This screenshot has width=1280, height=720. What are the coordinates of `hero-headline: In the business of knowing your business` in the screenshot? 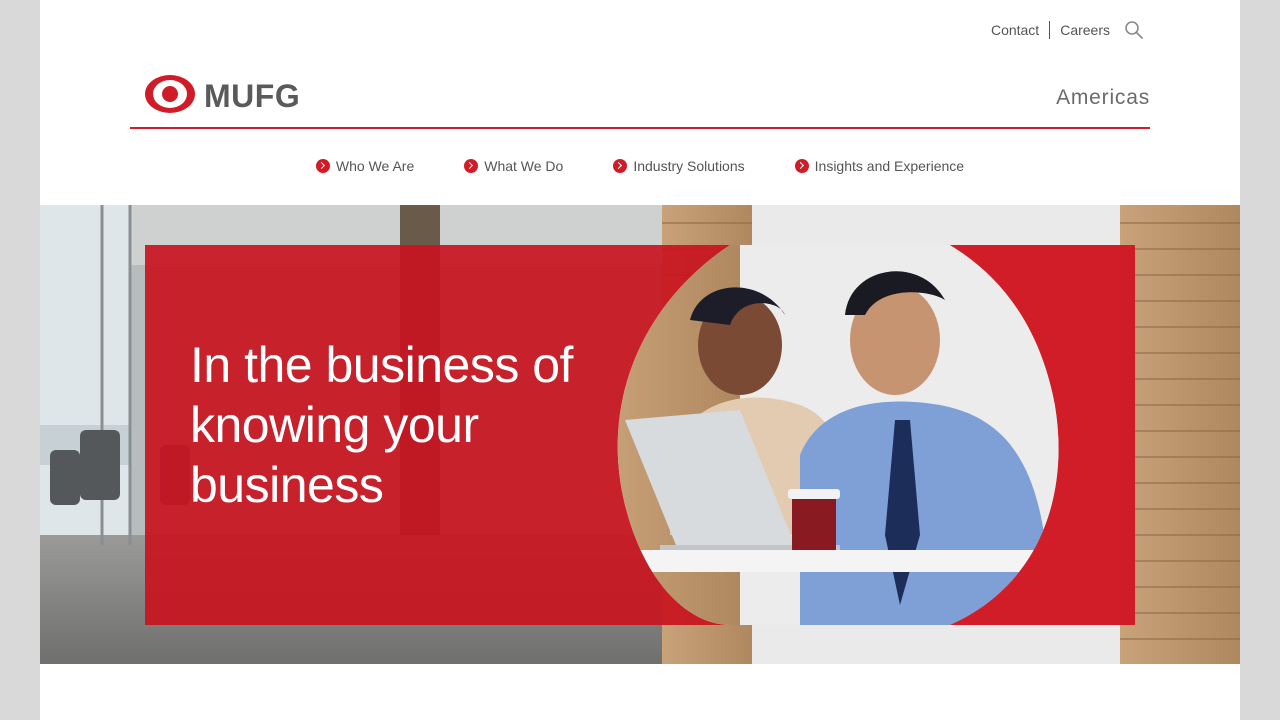 It's located at (400, 425).